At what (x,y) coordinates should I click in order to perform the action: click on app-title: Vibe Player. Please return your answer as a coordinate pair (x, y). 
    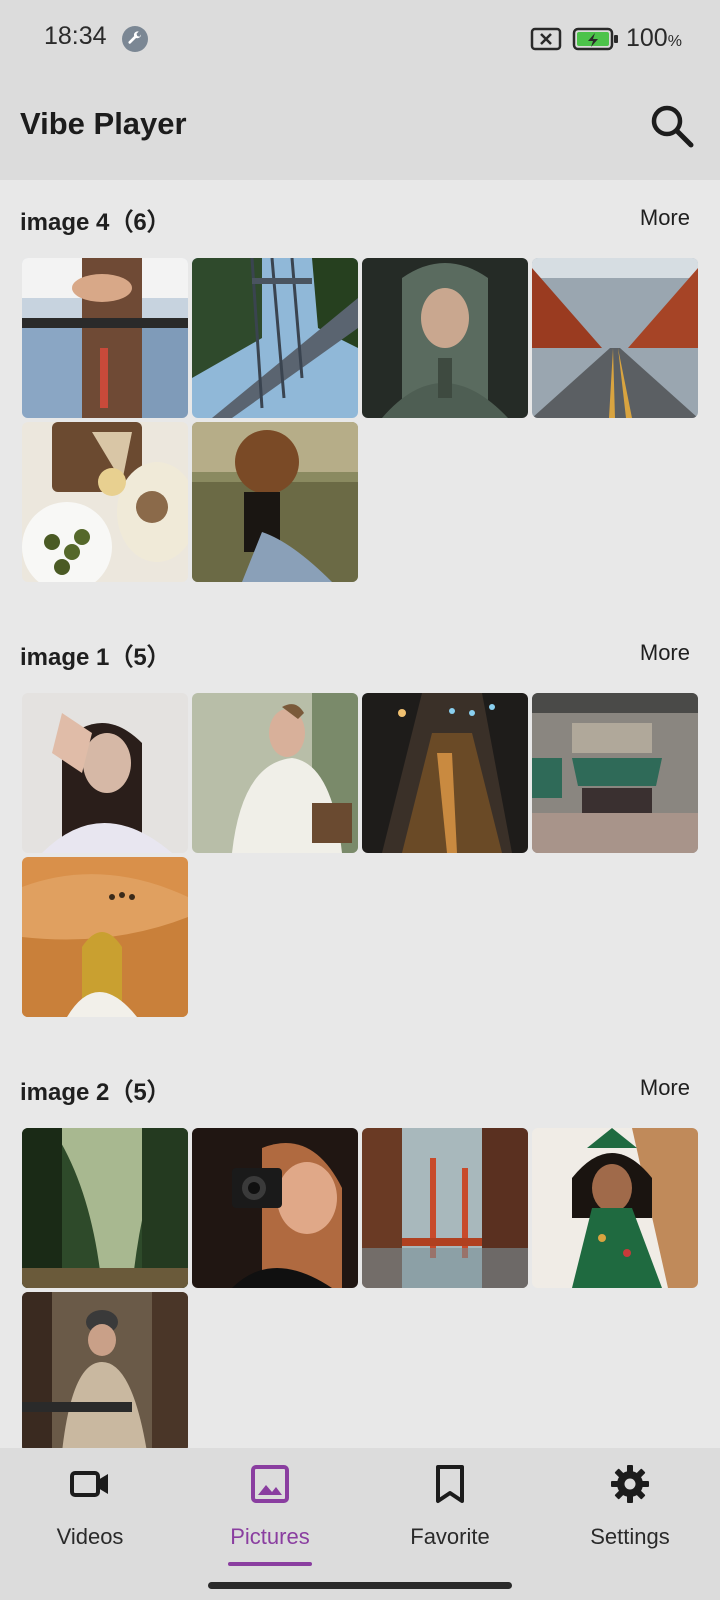
    Looking at the image, I should click on (103, 123).